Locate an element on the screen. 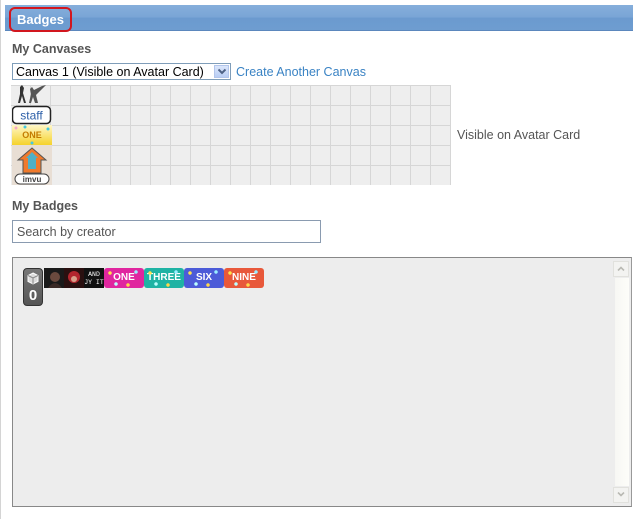 This screenshot has height=519, width=638. chevron-up-icon is located at coordinates (621, 268).